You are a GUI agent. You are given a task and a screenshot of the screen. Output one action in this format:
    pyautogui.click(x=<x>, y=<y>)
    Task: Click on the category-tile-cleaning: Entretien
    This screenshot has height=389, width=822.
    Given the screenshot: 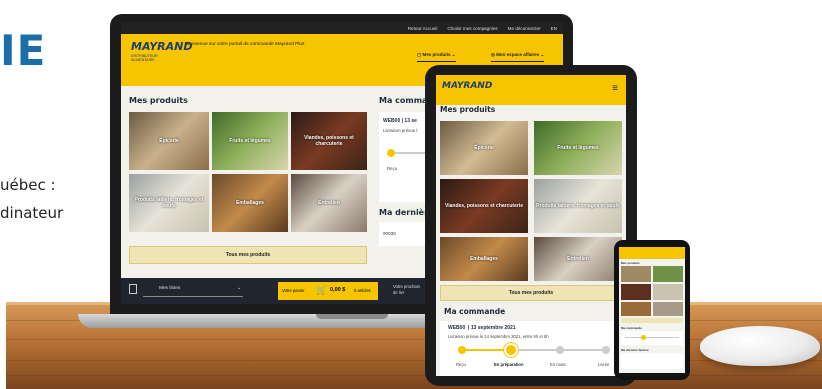 What is the action you would take?
    pyautogui.click(x=329, y=203)
    